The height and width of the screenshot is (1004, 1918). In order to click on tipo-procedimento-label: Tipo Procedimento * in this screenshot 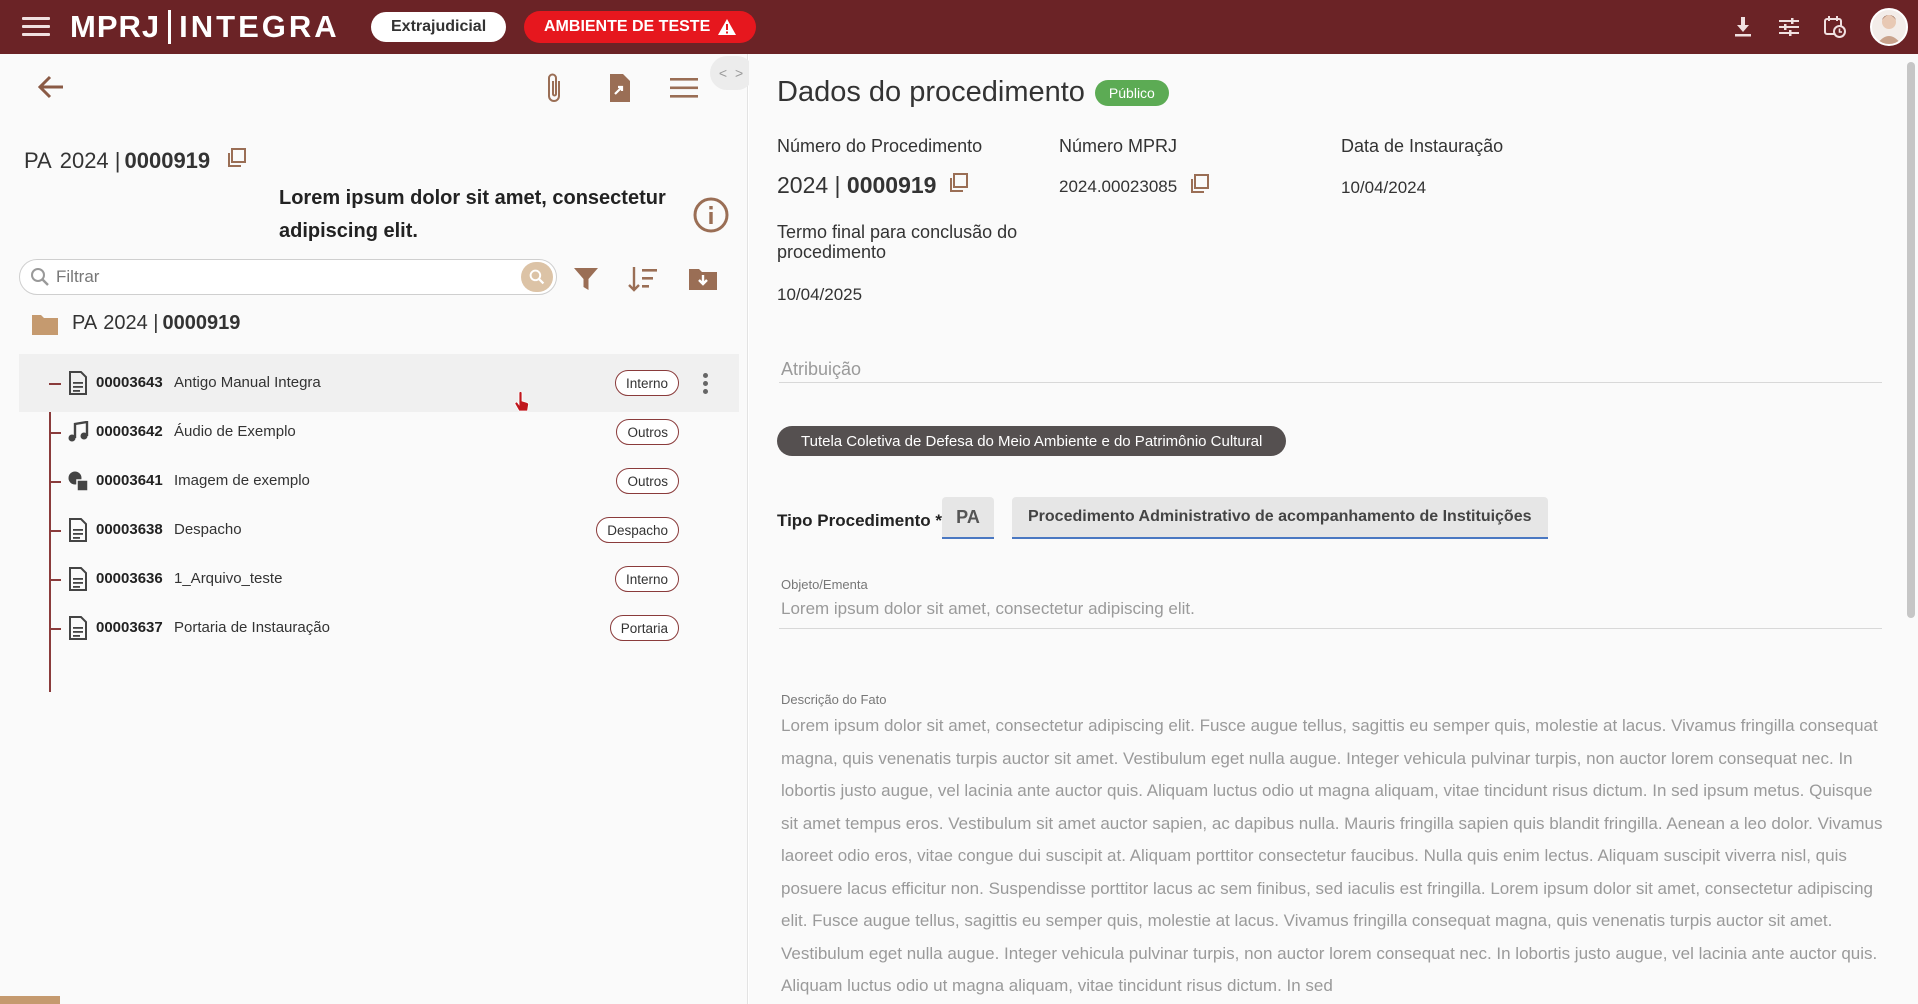, I will do `click(859, 520)`.